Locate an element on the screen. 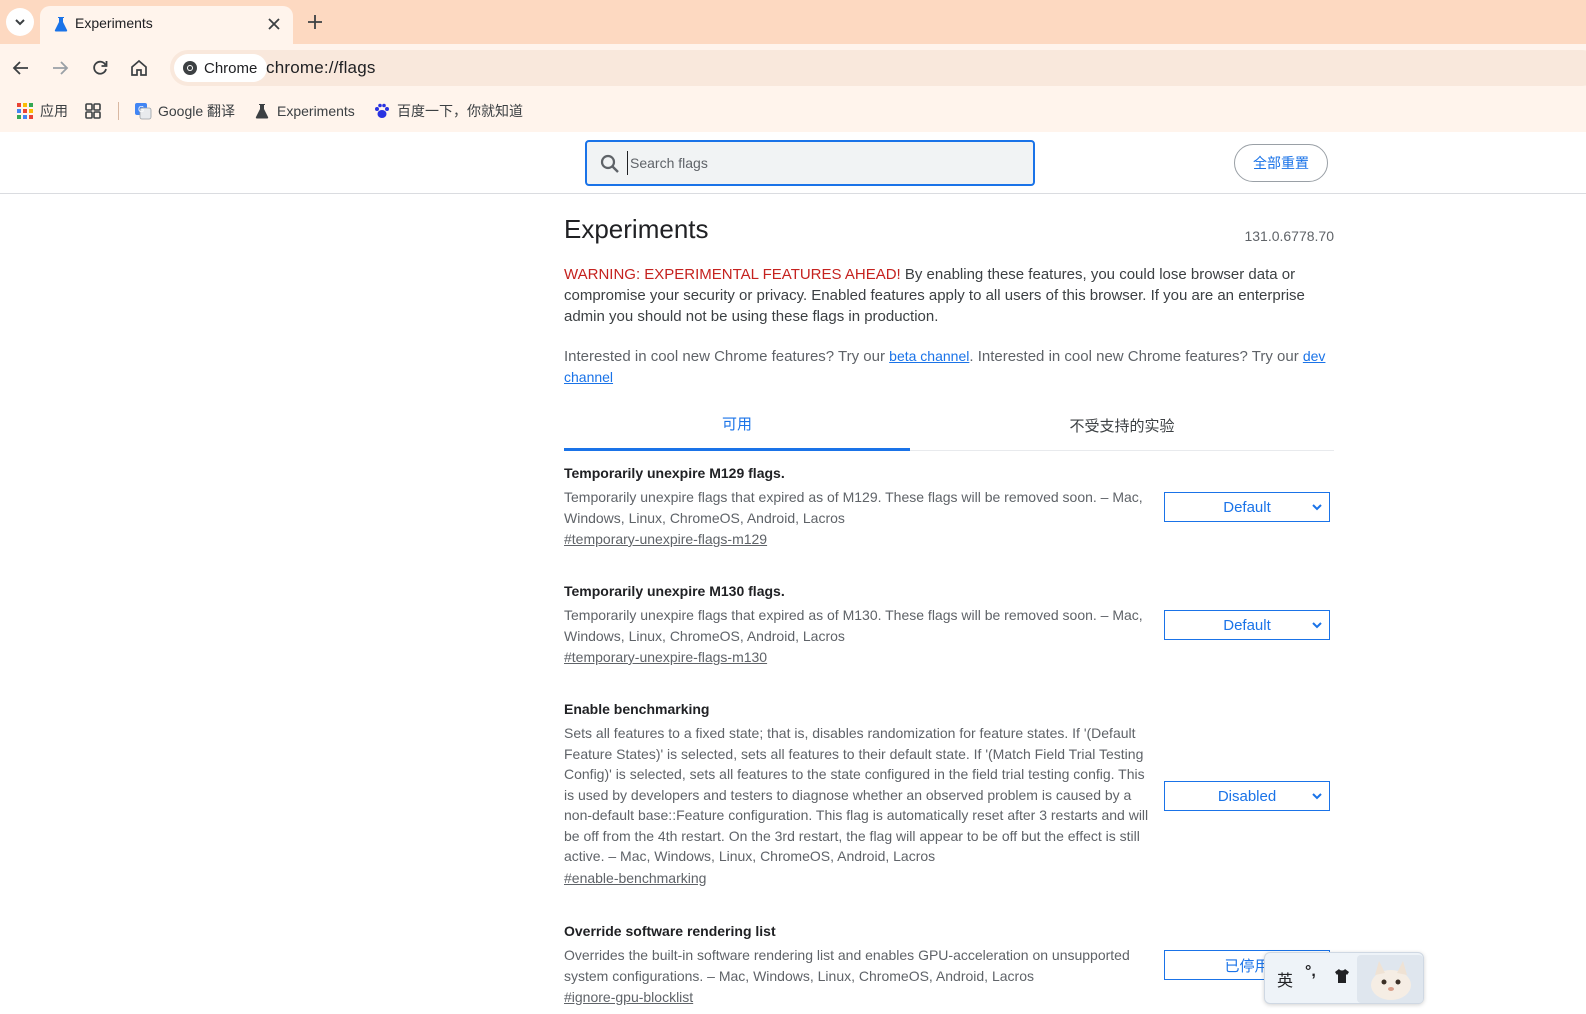 The width and height of the screenshot is (1586, 1014). reload-button is located at coordinates (100, 68).